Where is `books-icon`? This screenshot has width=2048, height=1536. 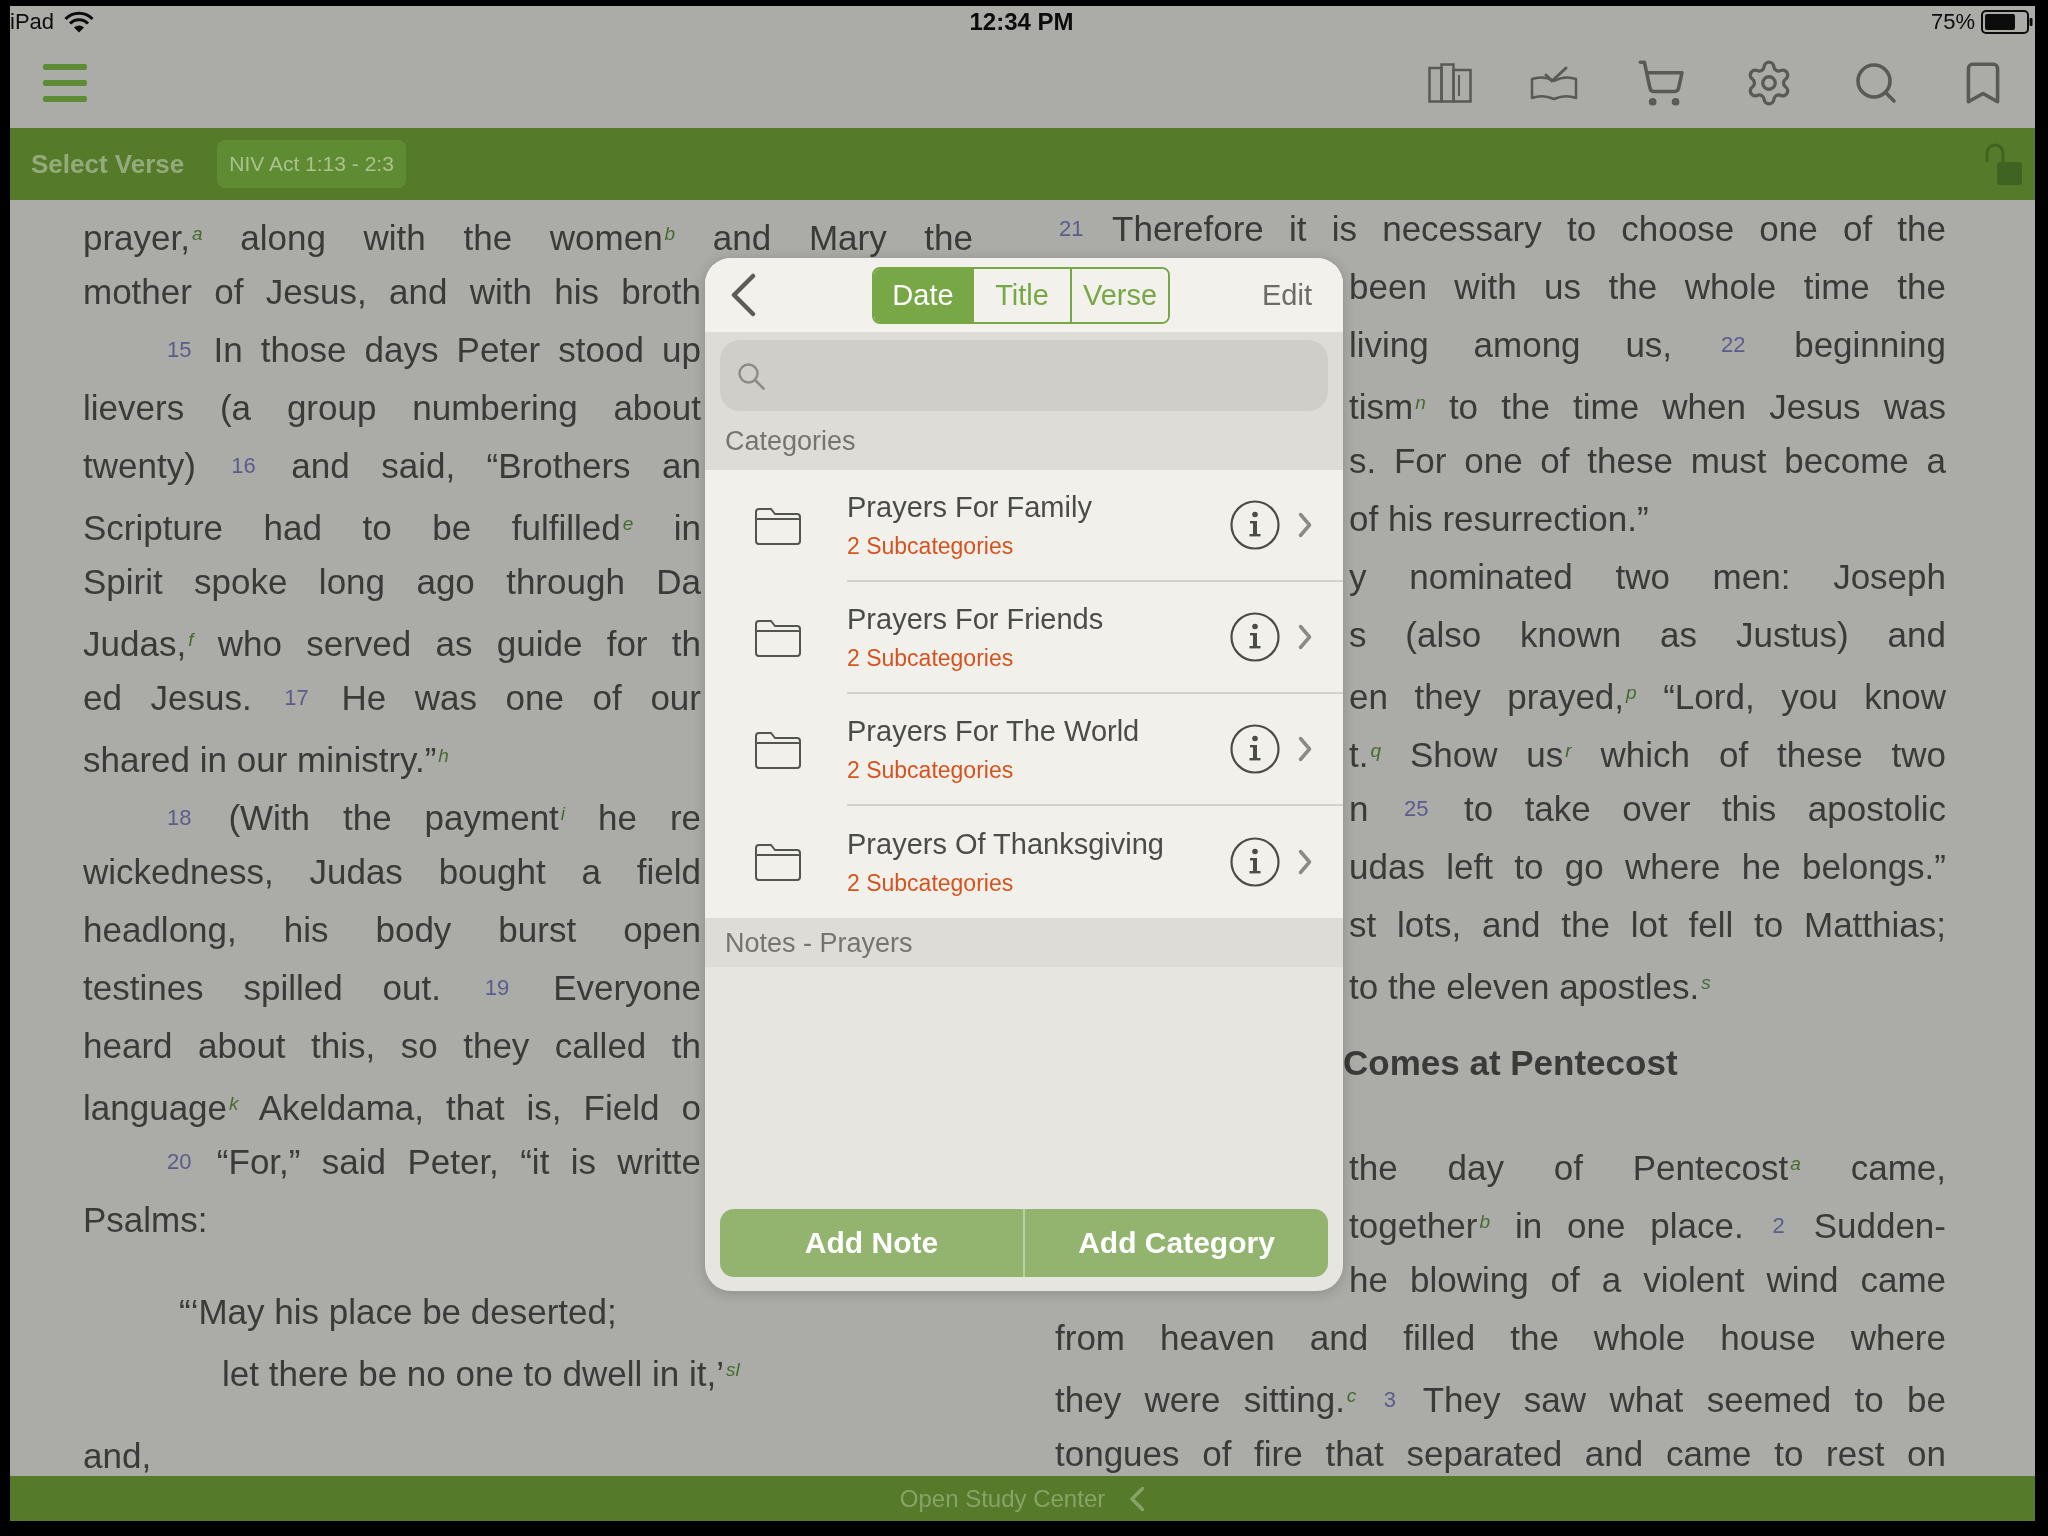
books-icon is located at coordinates (1450, 83).